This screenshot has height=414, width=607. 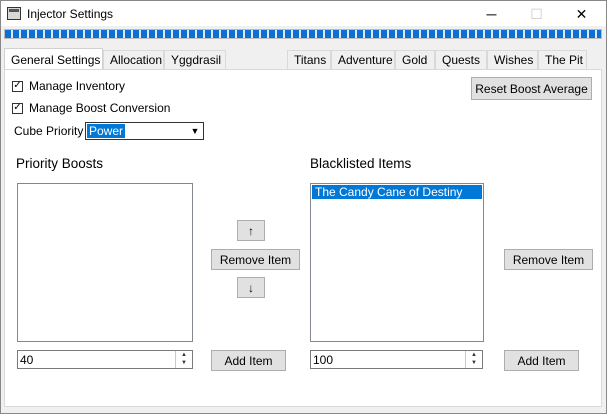 I want to click on tab-titans: Titans, so click(x=309, y=59).